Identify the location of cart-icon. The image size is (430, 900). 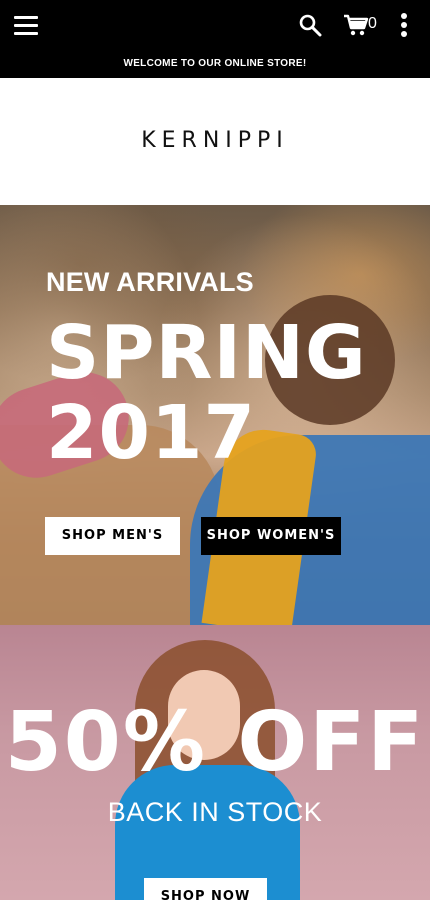
(356, 25).